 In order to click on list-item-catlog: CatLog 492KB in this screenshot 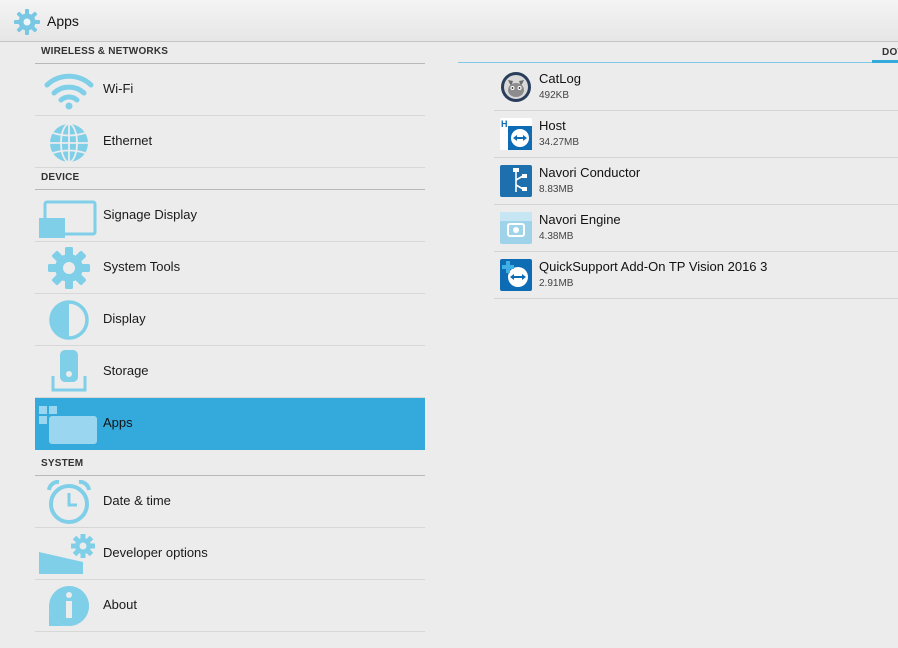, I will do `click(696, 87)`.